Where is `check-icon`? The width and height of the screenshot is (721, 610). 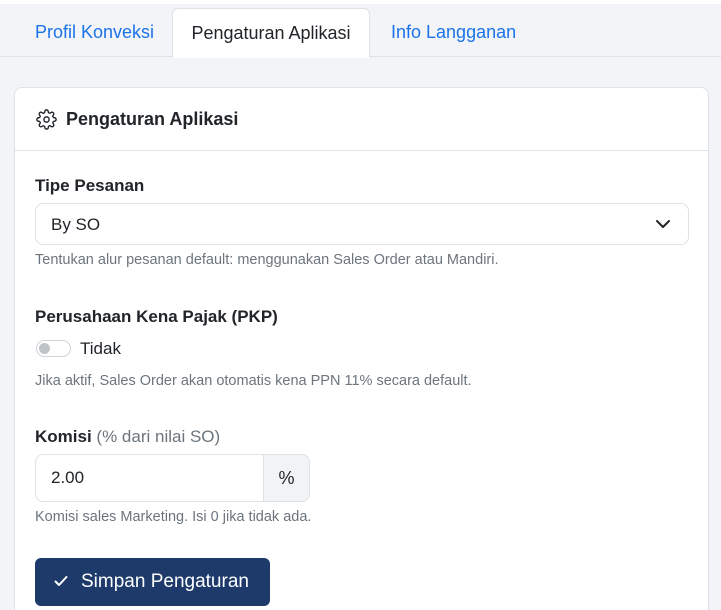 check-icon is located at coordinates (61, 581).